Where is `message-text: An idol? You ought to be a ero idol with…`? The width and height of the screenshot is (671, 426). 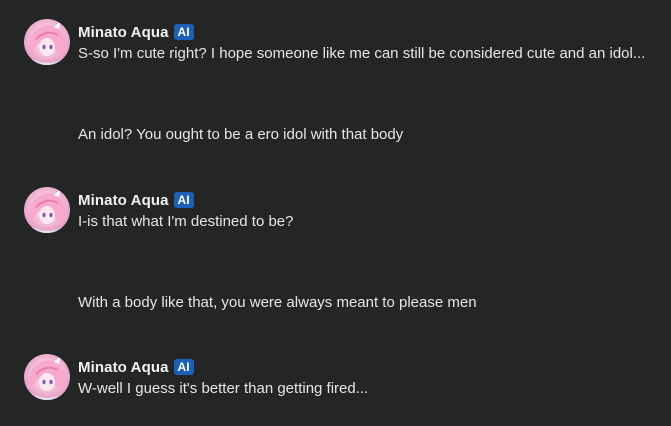 message-text: An idol? You ought to be a ero idol with… is located at coordinates (241, 134).